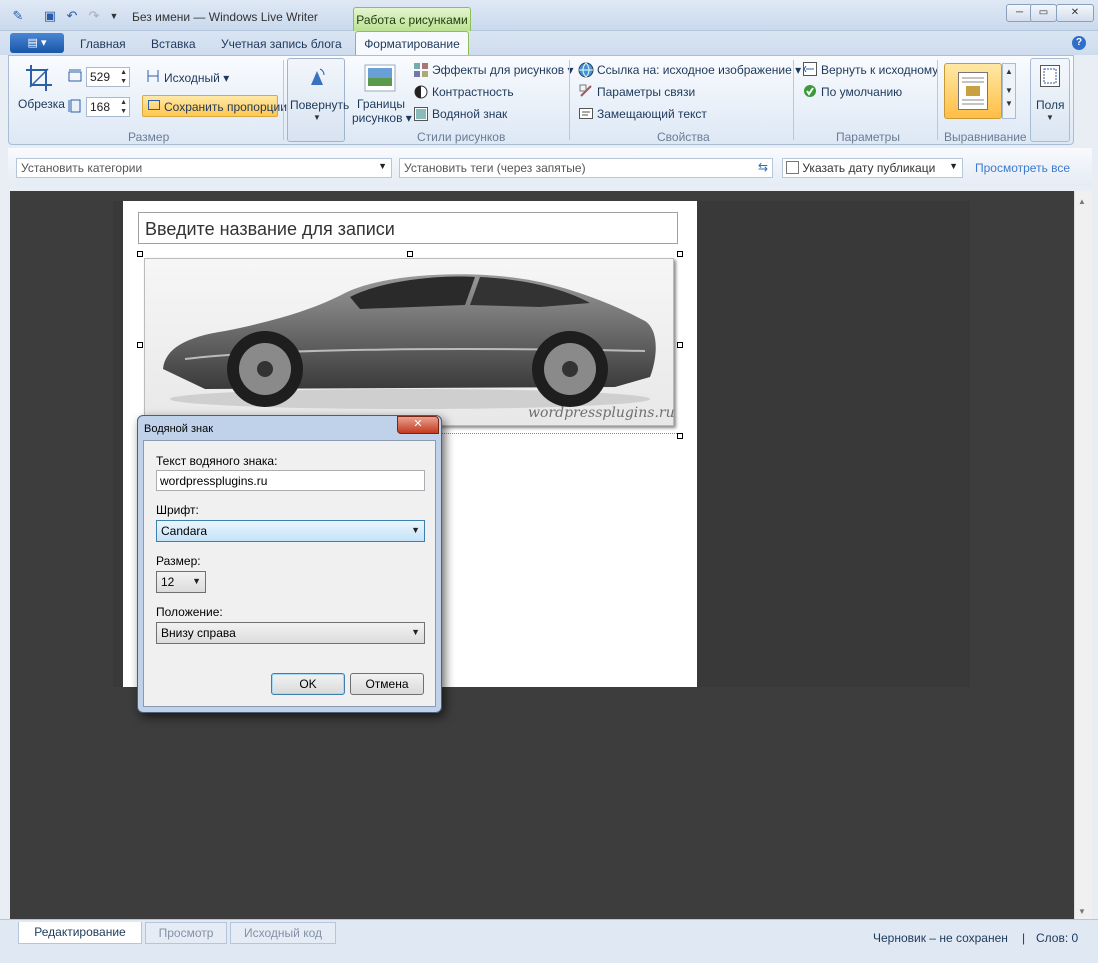 Image resolution: width=1098 pixels, height=963 pixels. I want to click on word-count: Слов: 0, so click(1057, 938).